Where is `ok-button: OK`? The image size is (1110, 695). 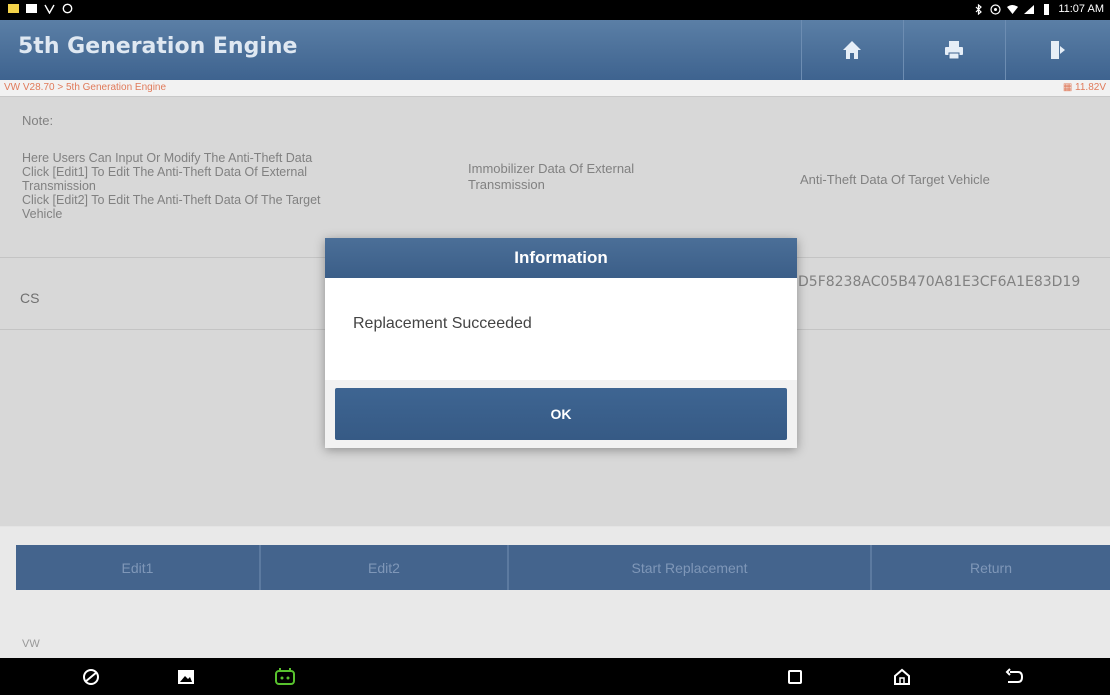 ok-button: OK is located at coordinates (561, 414).